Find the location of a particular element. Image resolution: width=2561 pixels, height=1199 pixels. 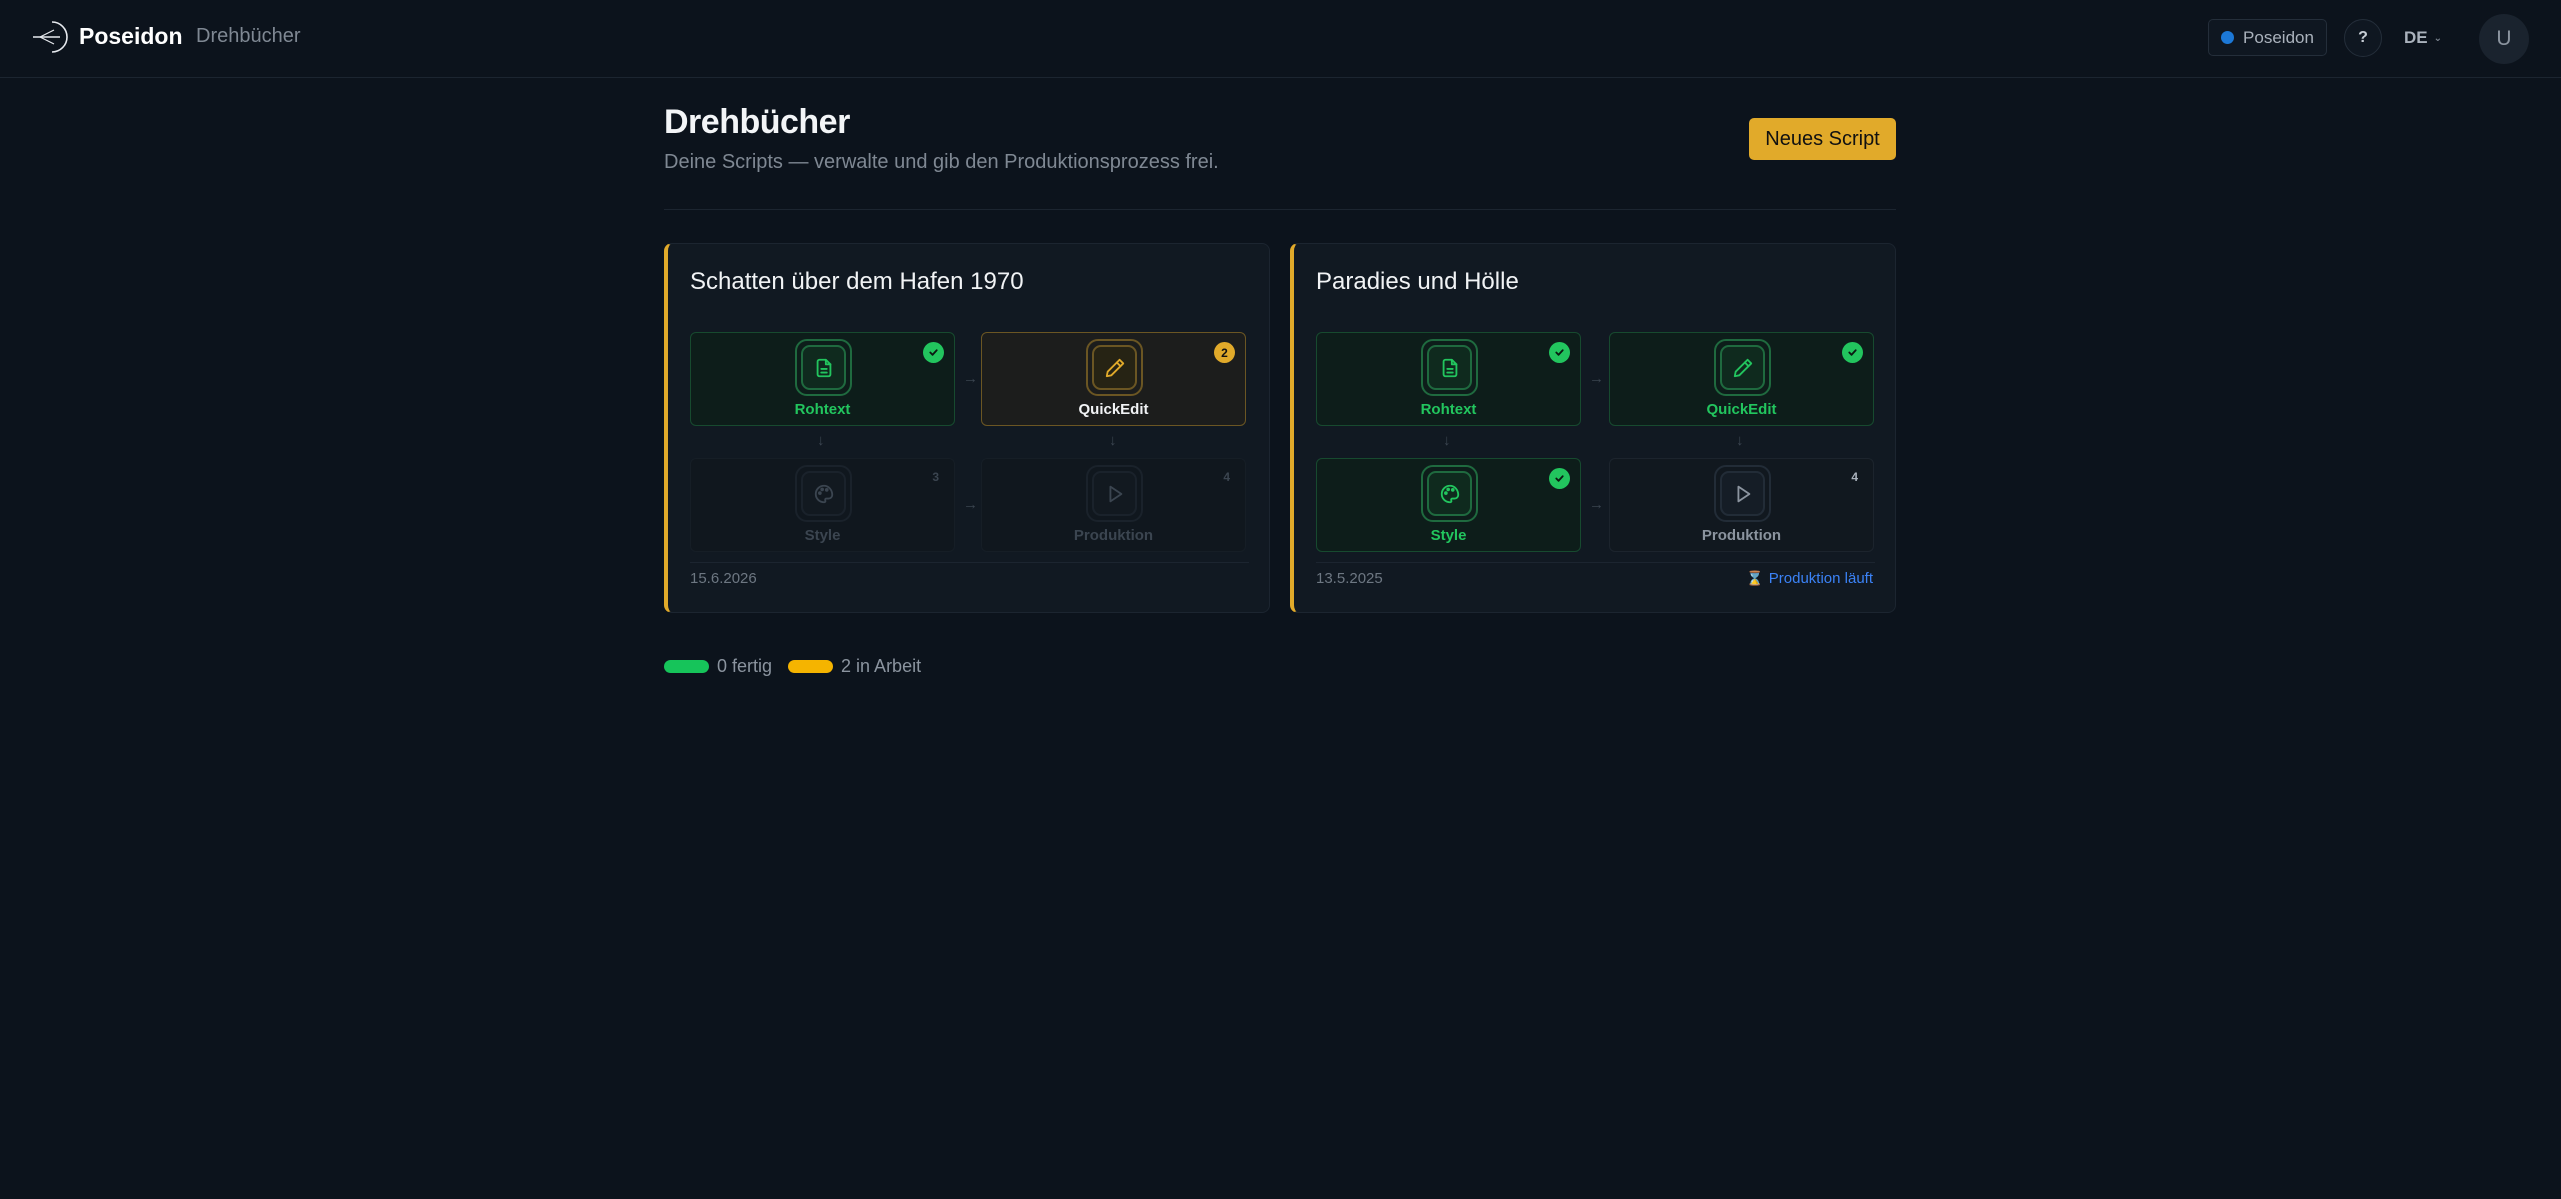

breadcrumb: Drehbücher is located at coordinates (248, 36).